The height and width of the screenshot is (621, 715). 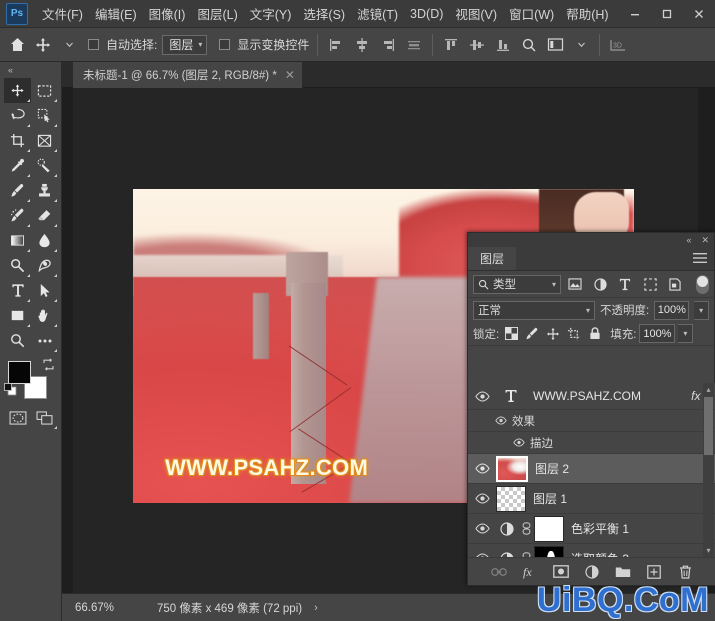 I want to click on maximize-icon, so click(x=667, y=14).